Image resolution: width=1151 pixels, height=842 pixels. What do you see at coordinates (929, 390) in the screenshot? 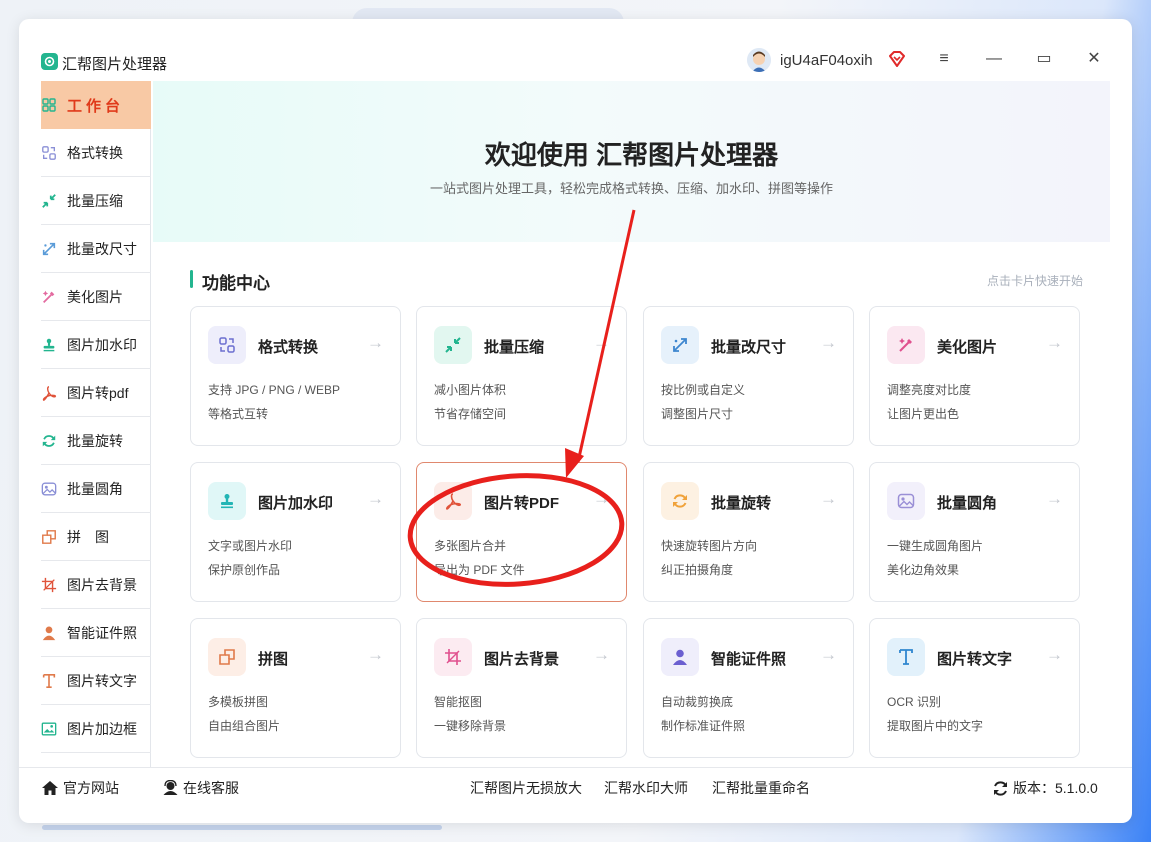
I see `card-description-line1: 调整亮度对比度` at bounding box center [929, 390].